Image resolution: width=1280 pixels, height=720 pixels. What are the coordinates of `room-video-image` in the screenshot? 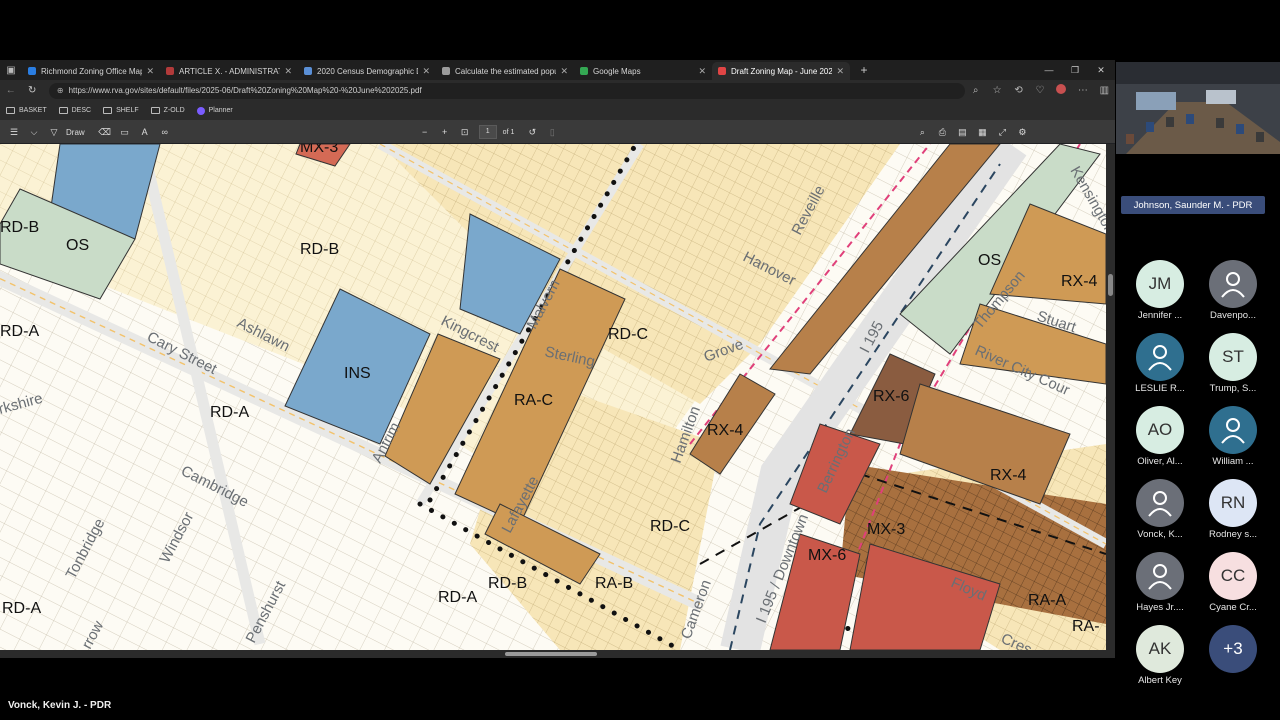 It's located at (1198, 108).